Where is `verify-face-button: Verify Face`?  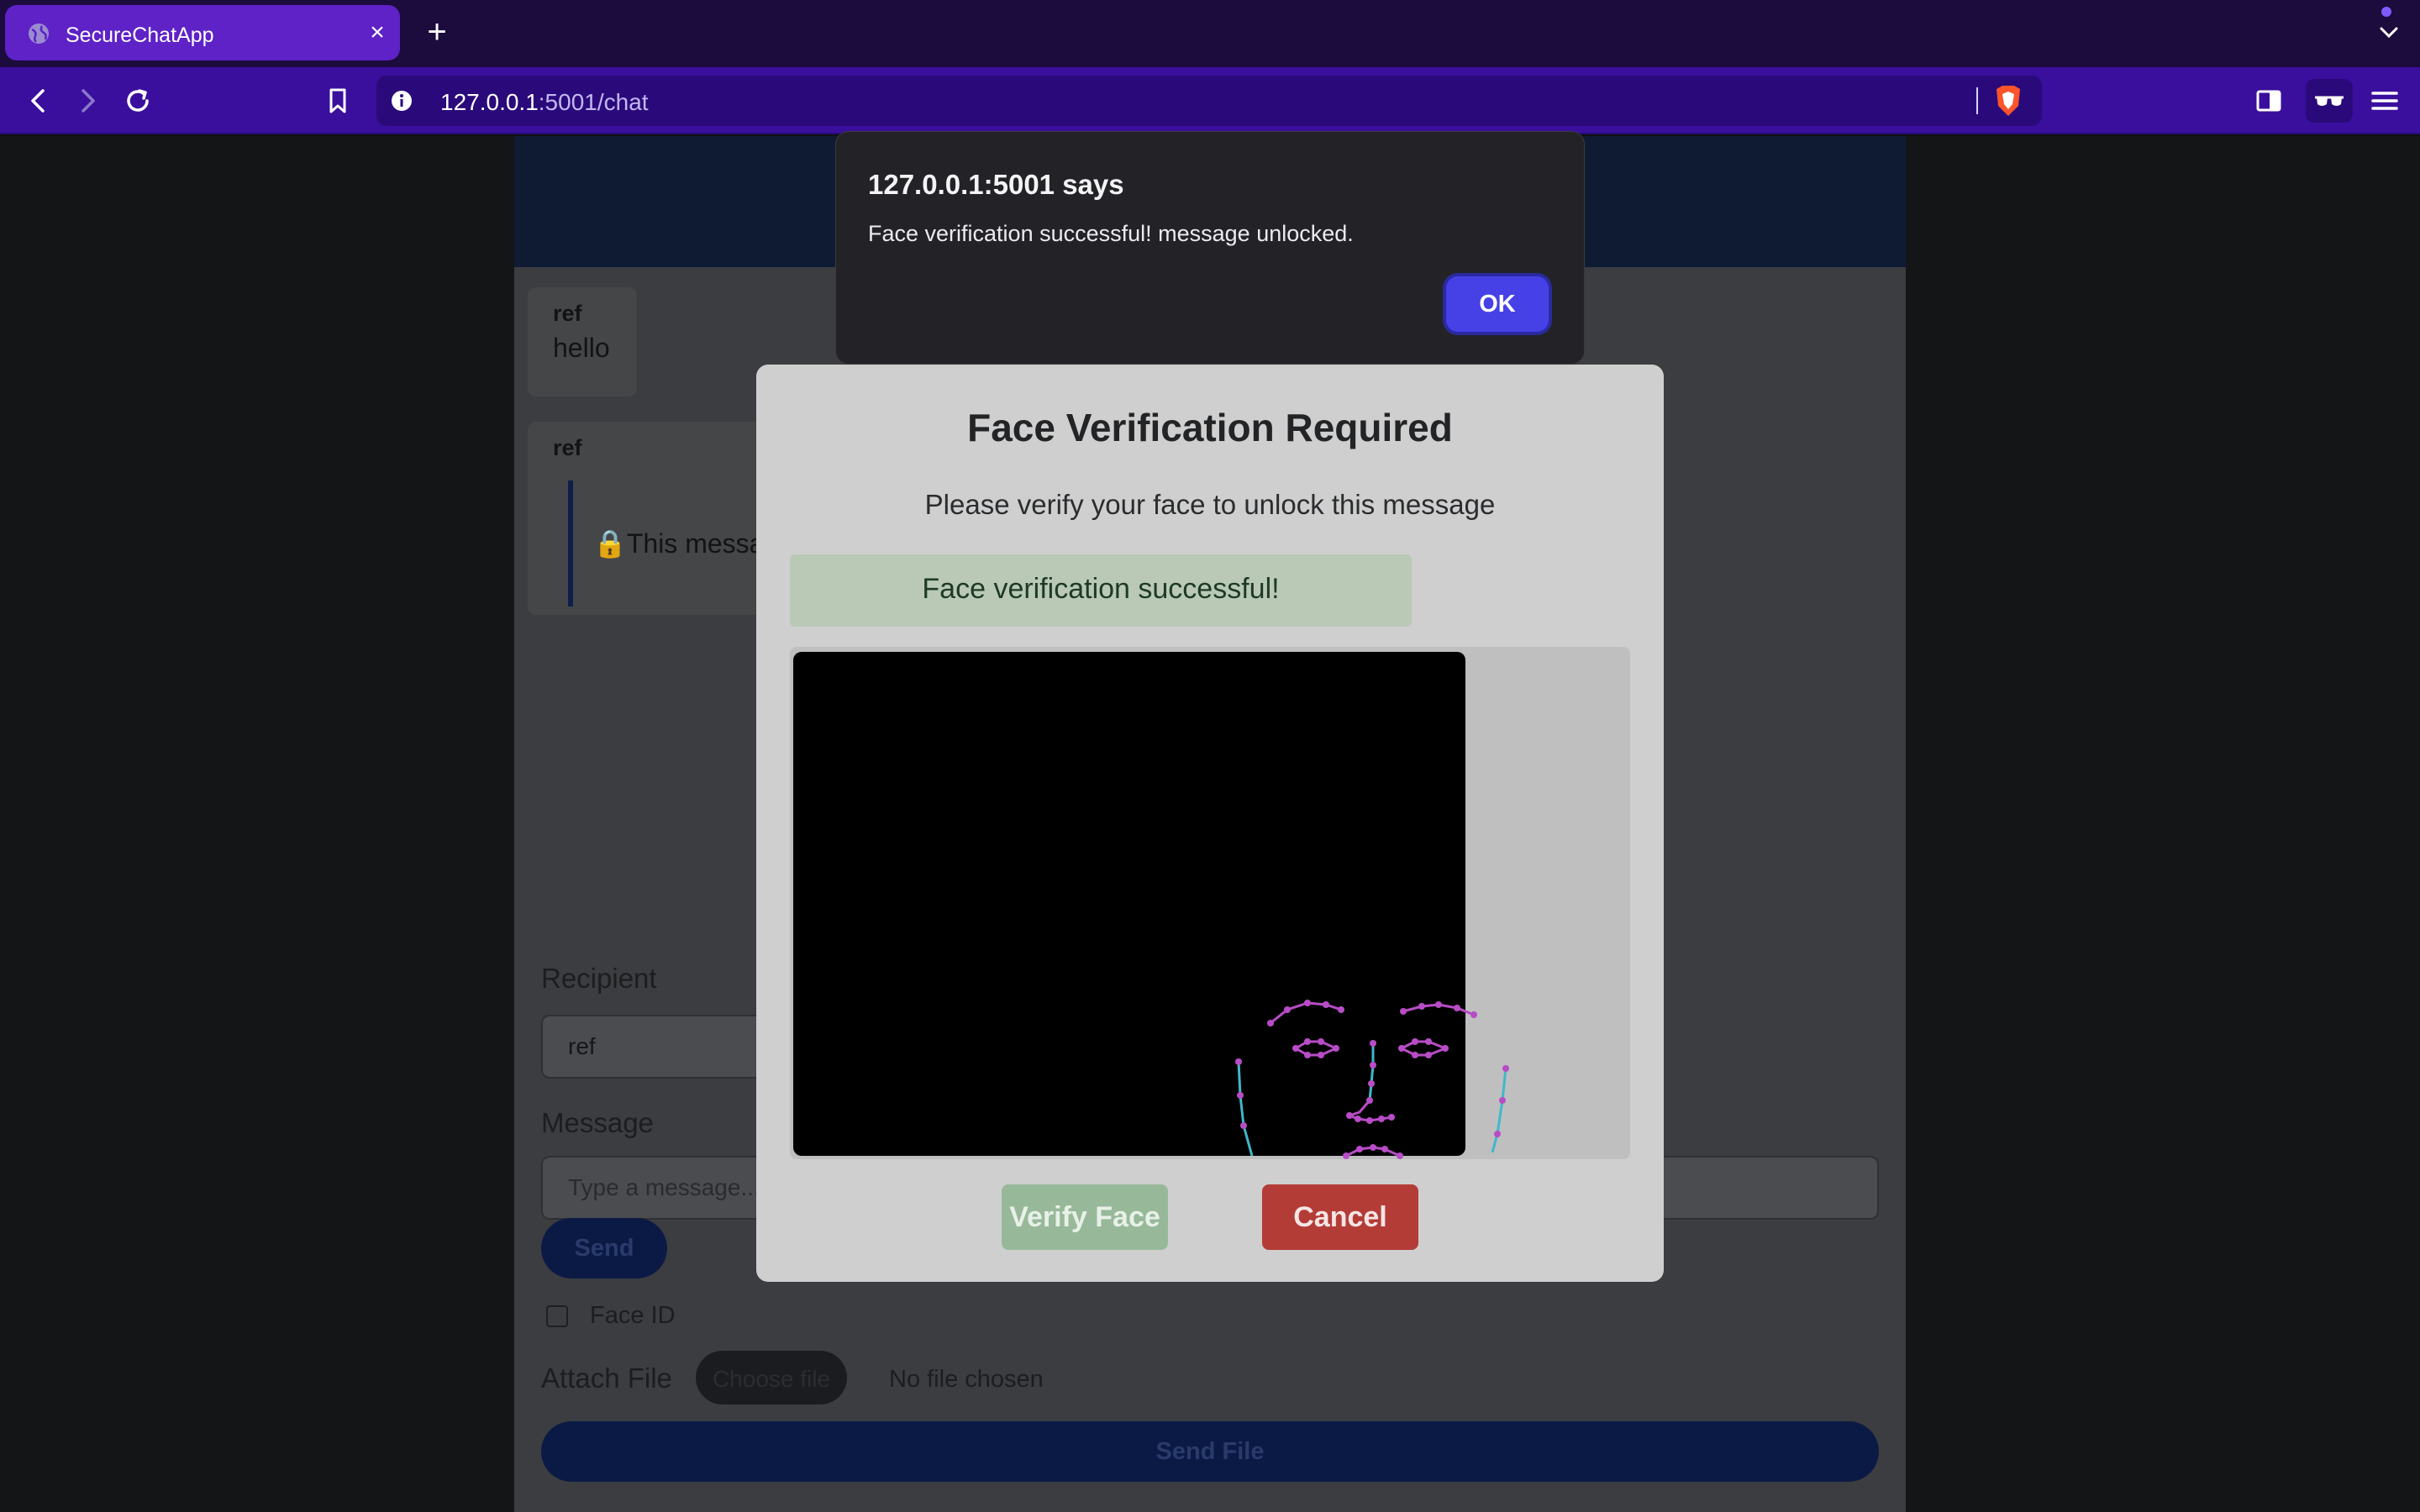
verify-face-button: Verify Face is located at coordinates (1085, 1217).